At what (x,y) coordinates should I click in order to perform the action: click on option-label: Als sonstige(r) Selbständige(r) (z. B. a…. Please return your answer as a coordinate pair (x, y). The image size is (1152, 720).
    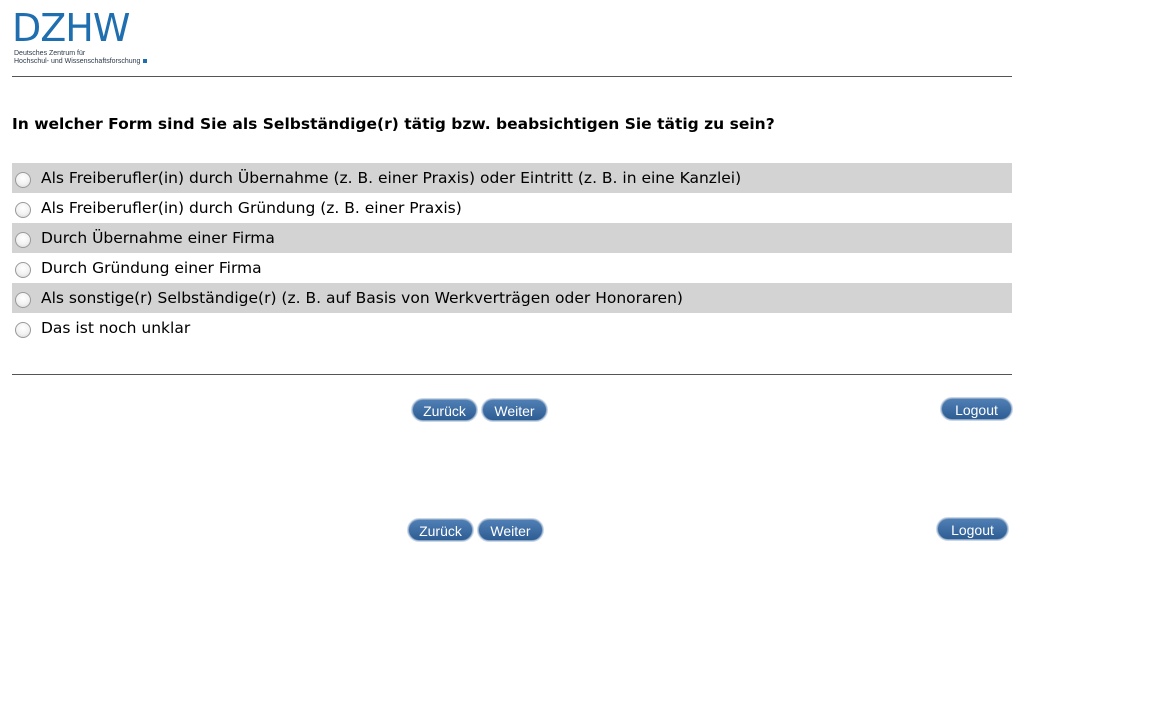
    Looking at the image, I should click on (362, 298).